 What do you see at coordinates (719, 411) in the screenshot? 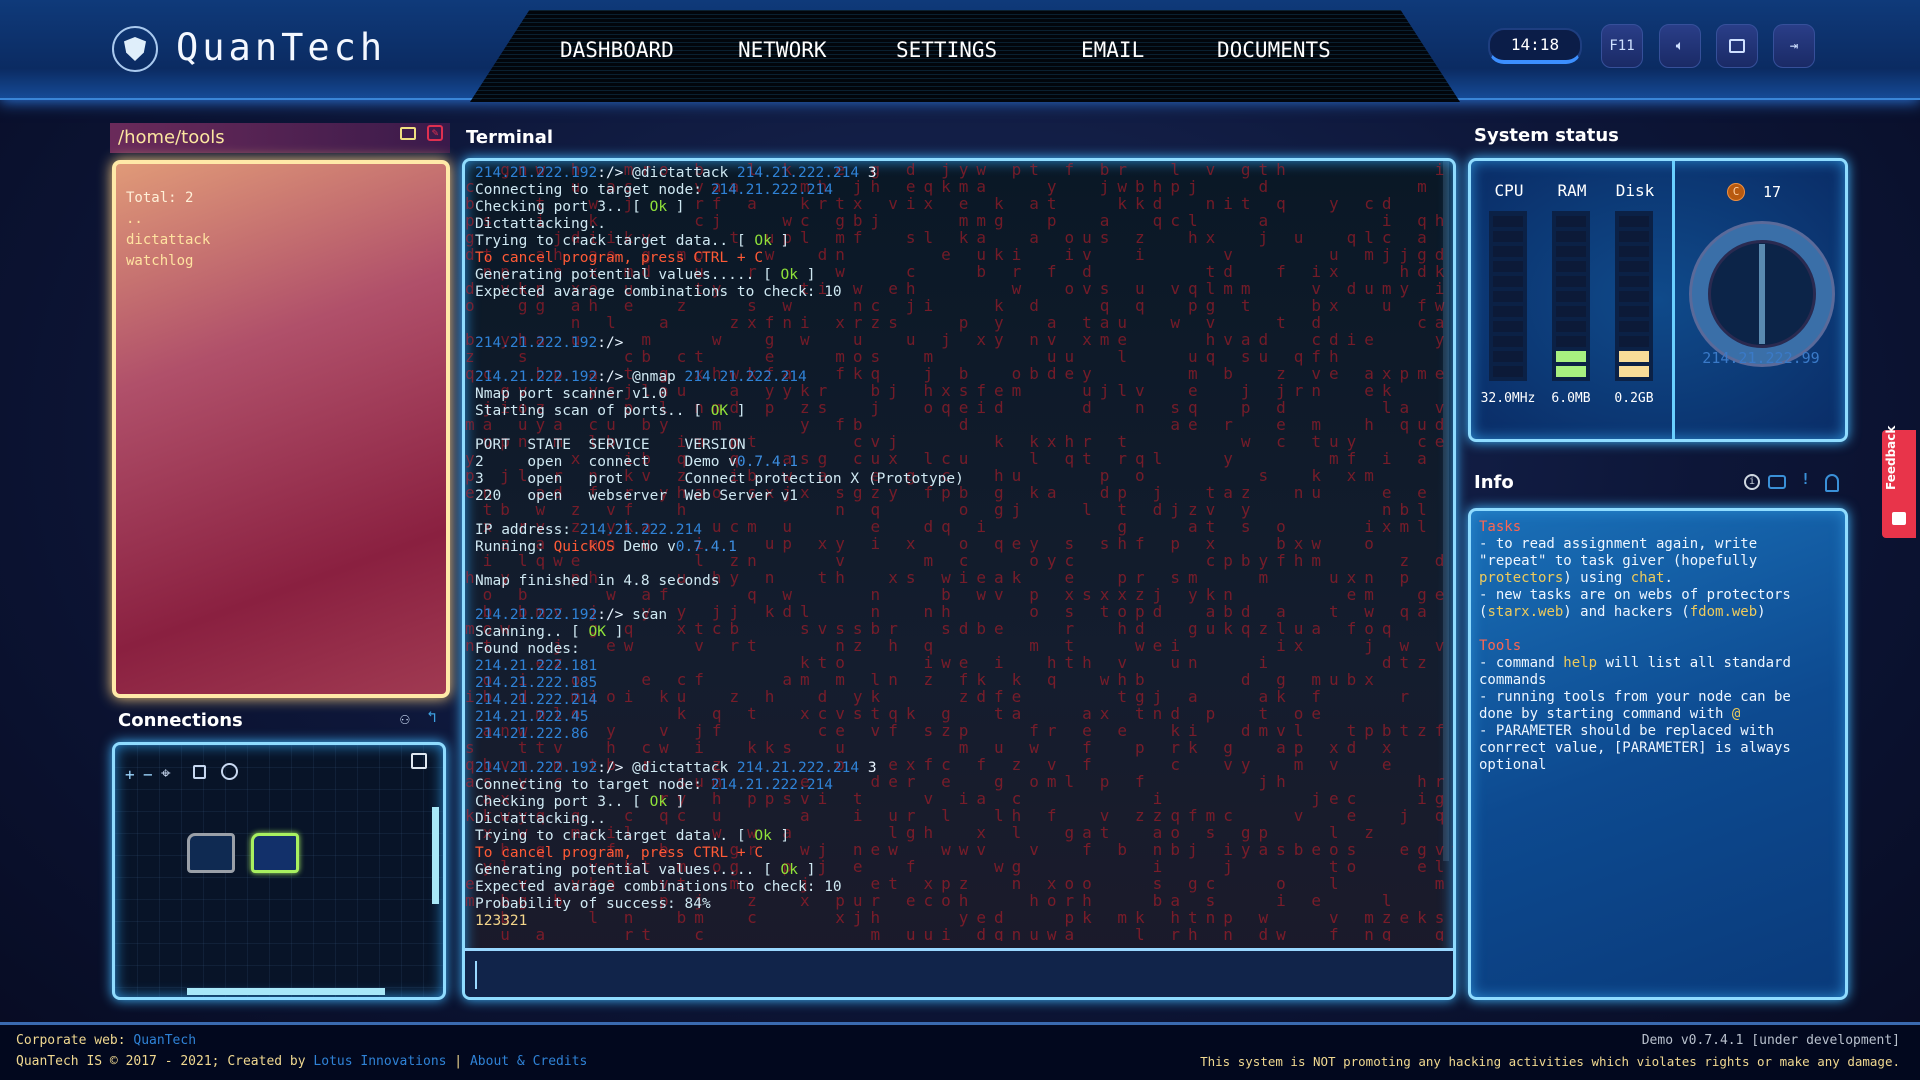
I see `terminal-line: Starting scan of ports.. [ OK ]` at bounding box center [719, 411].